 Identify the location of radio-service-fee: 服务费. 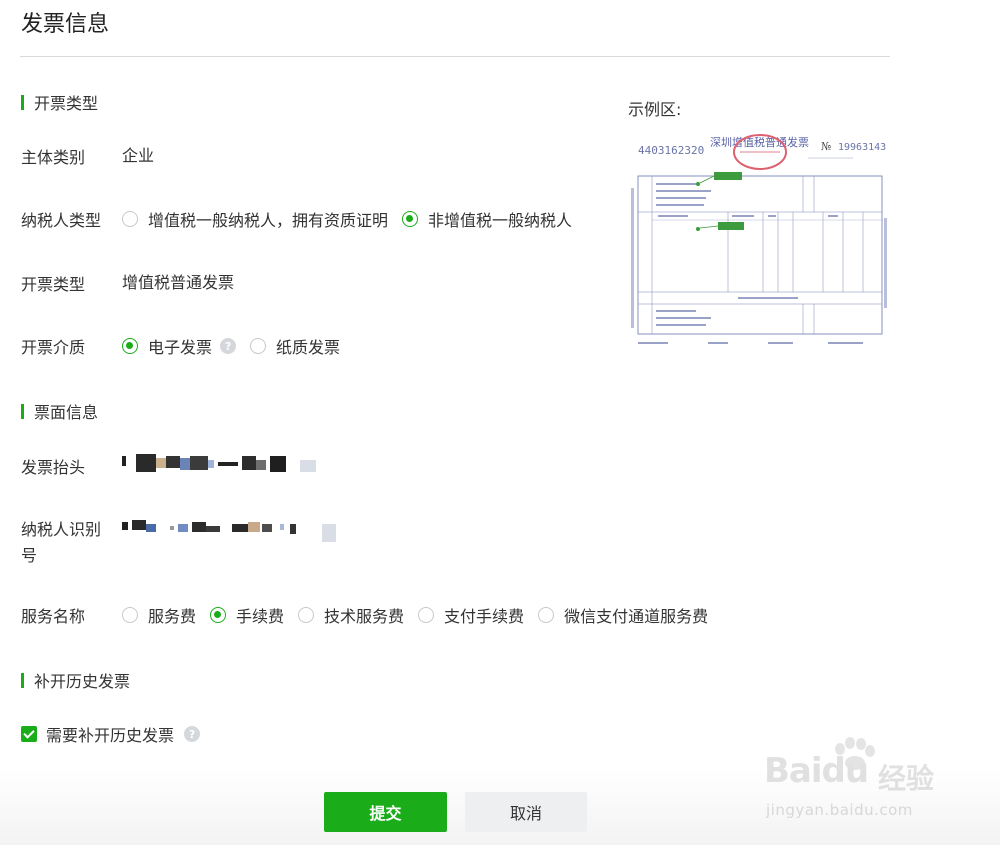
(159, 615).